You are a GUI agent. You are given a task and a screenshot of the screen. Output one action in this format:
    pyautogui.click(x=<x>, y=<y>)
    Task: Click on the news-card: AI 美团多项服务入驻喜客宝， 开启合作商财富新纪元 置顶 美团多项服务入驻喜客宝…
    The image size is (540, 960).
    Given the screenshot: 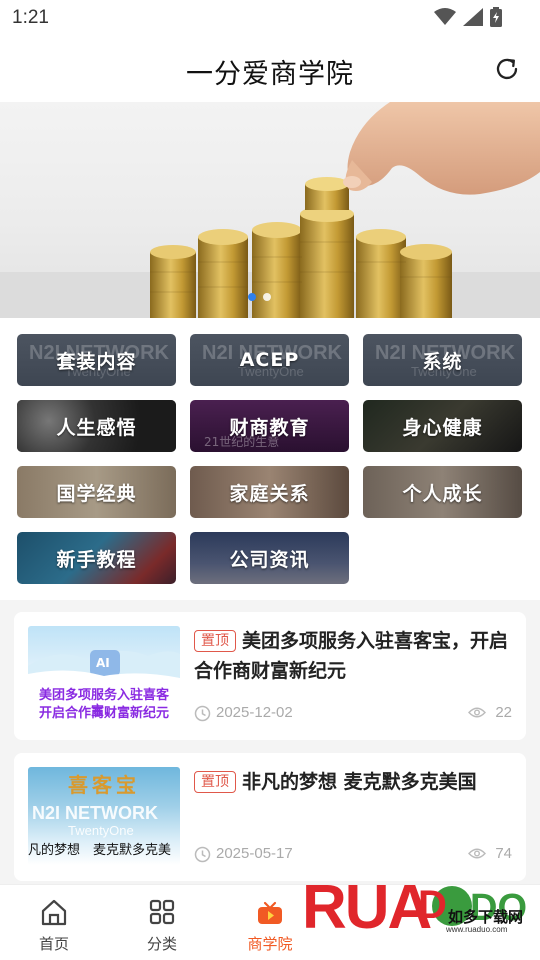 What is the action you would take?
    pyautogui.click(x=270, y=676)
    